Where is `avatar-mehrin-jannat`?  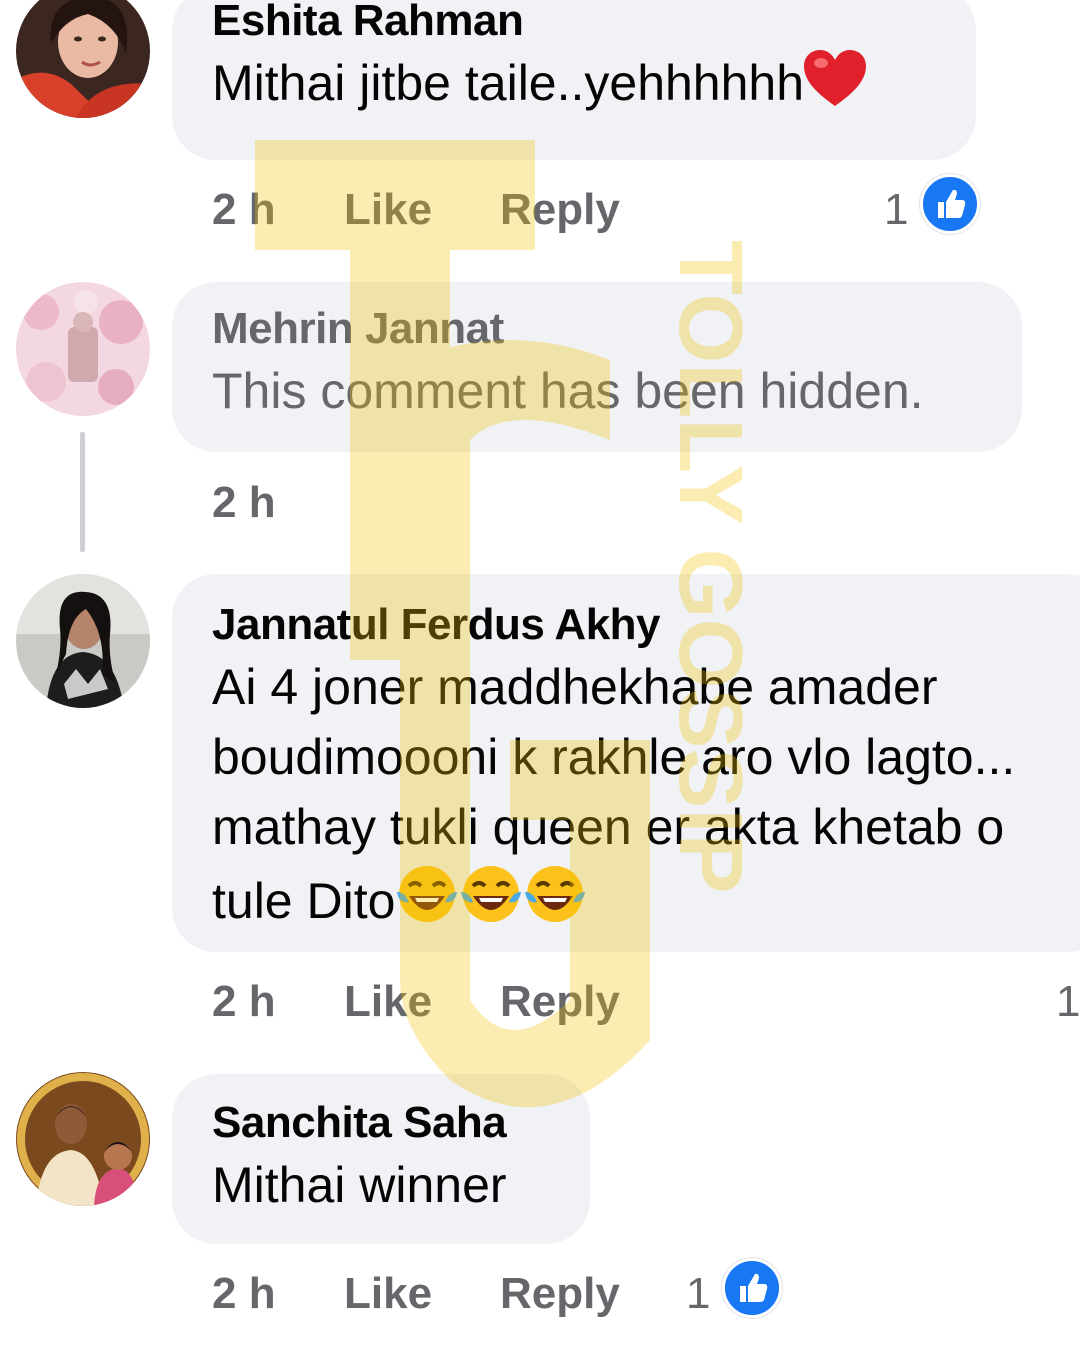
avatar-mehrin-jannat is located at coordinates (83, 349).